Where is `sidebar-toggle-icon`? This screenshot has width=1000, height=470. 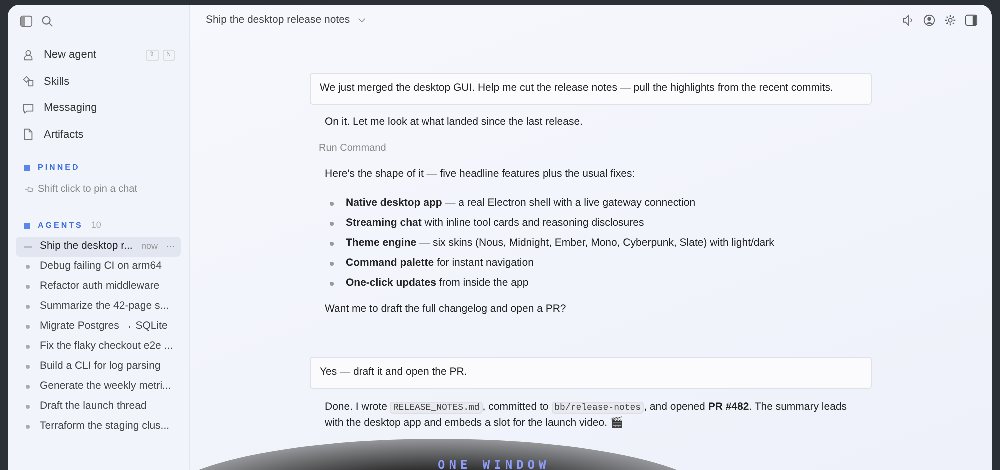
sidebar-toggle-icon is located at coordinates (26, 21).